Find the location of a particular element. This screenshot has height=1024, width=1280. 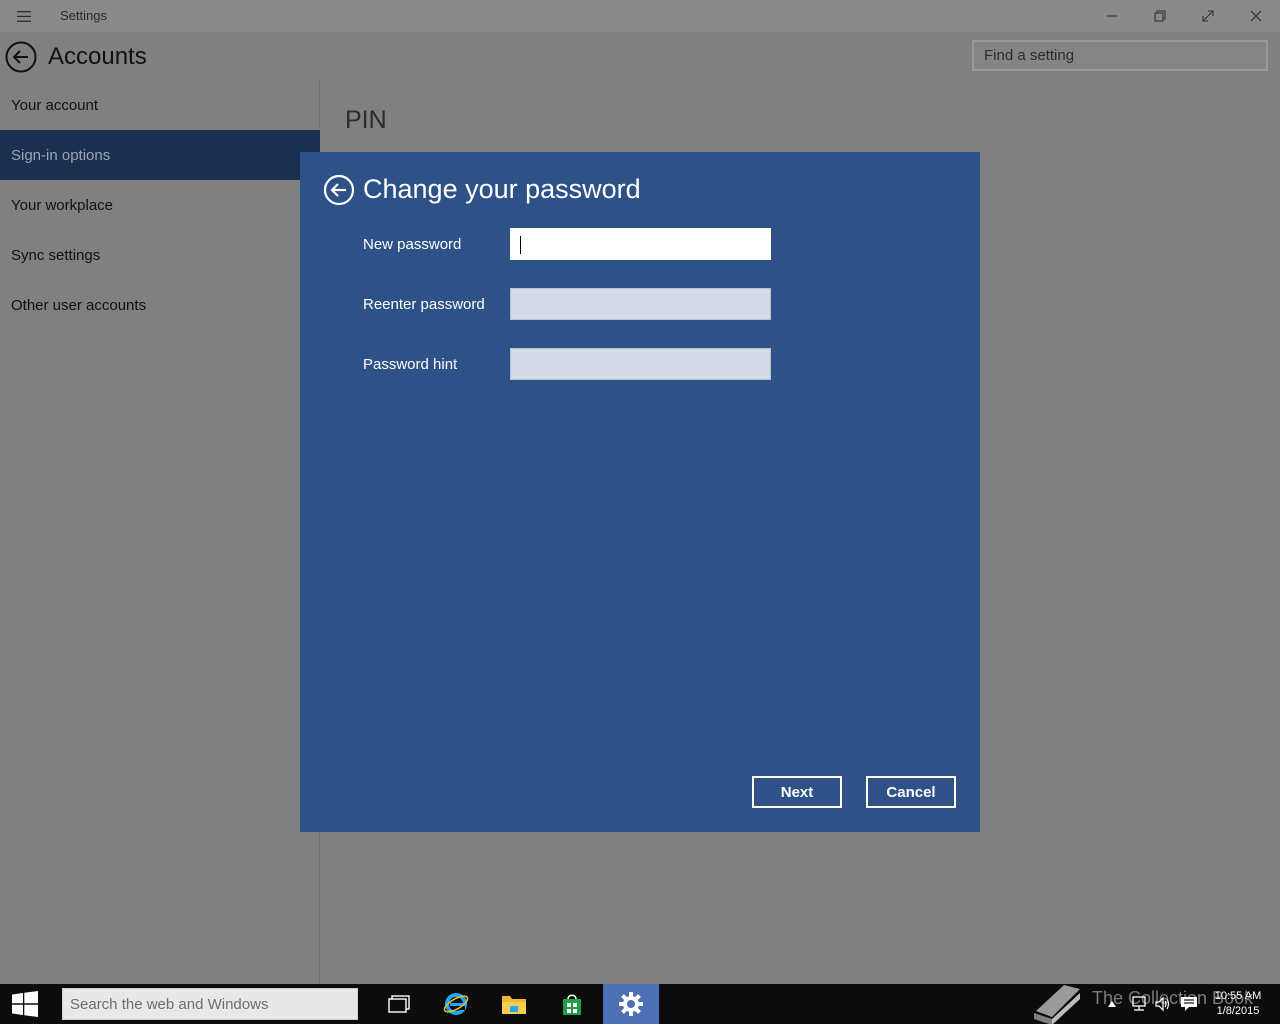

internet-explorer-button is located at coordinates (456, 1004).